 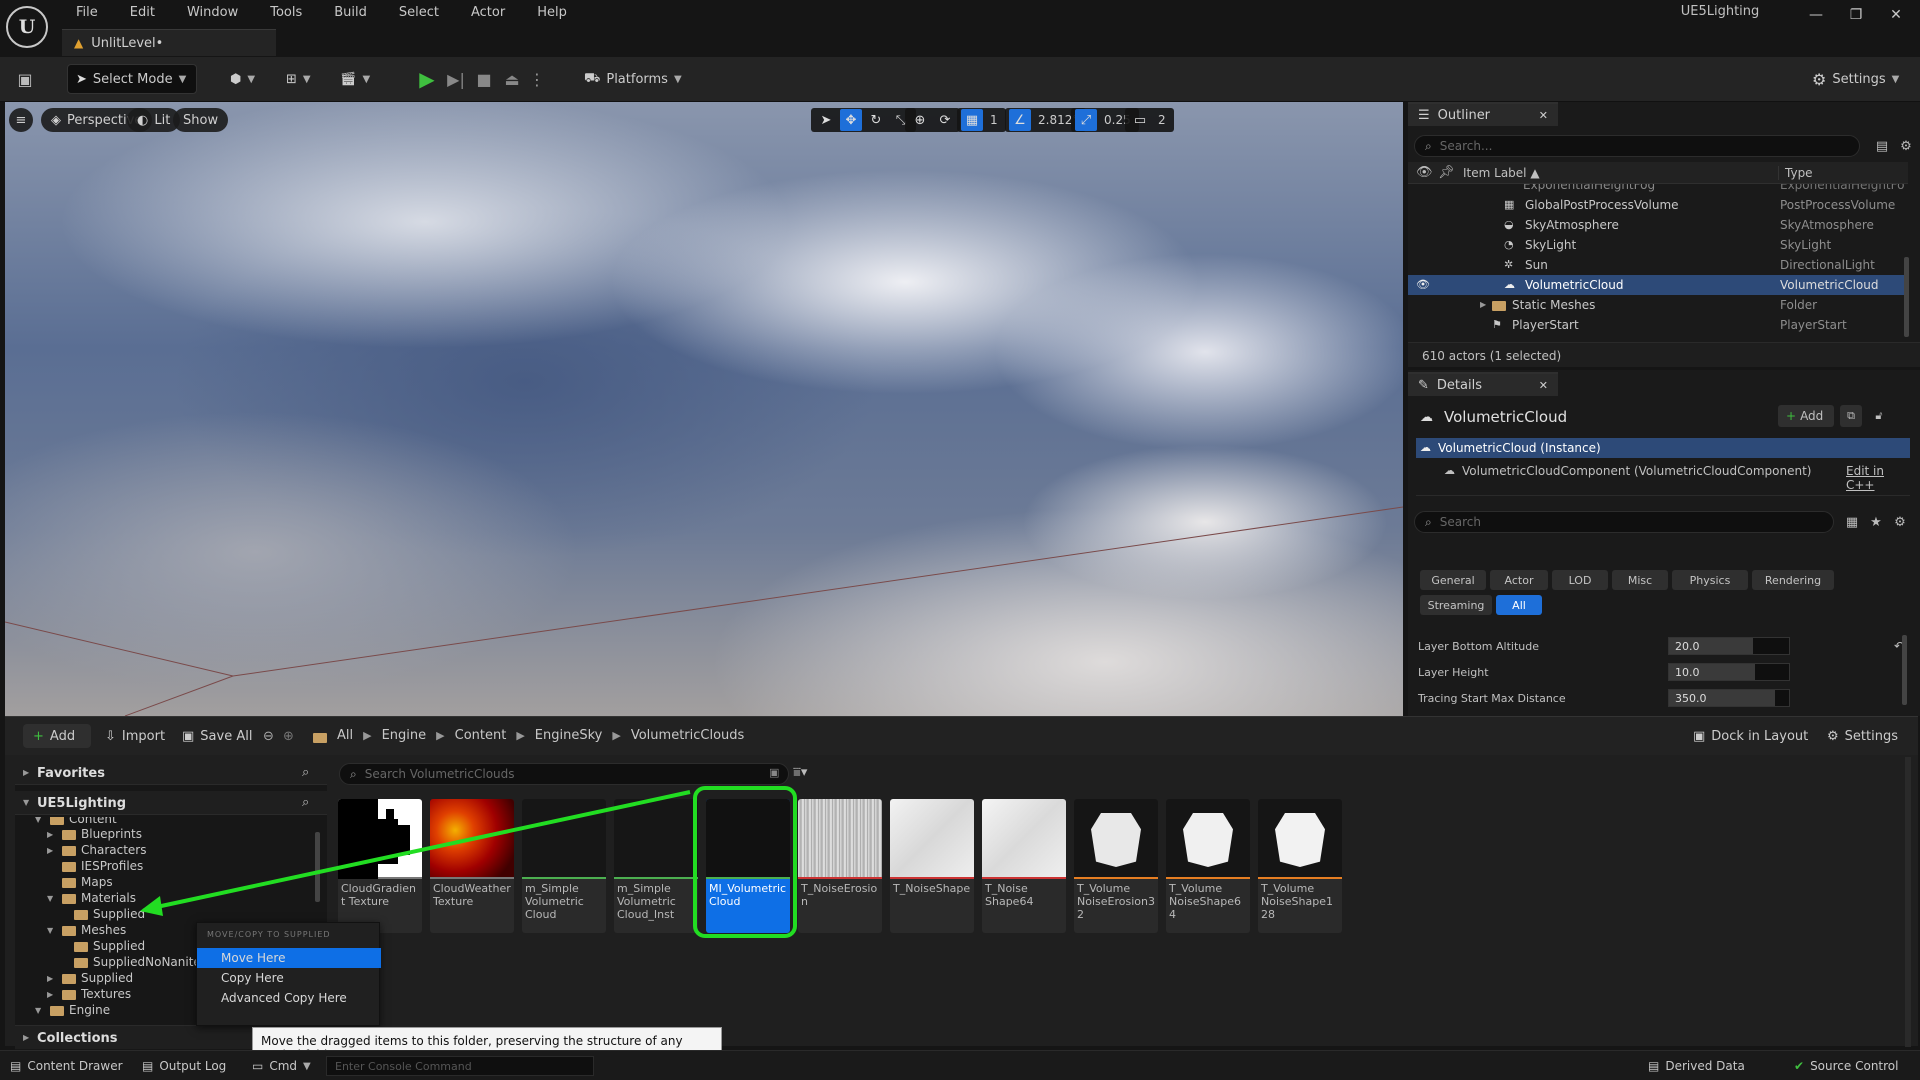 I want to click on asset-tile: T_Volume NoiseShape128, so click(x=1300, y=866).